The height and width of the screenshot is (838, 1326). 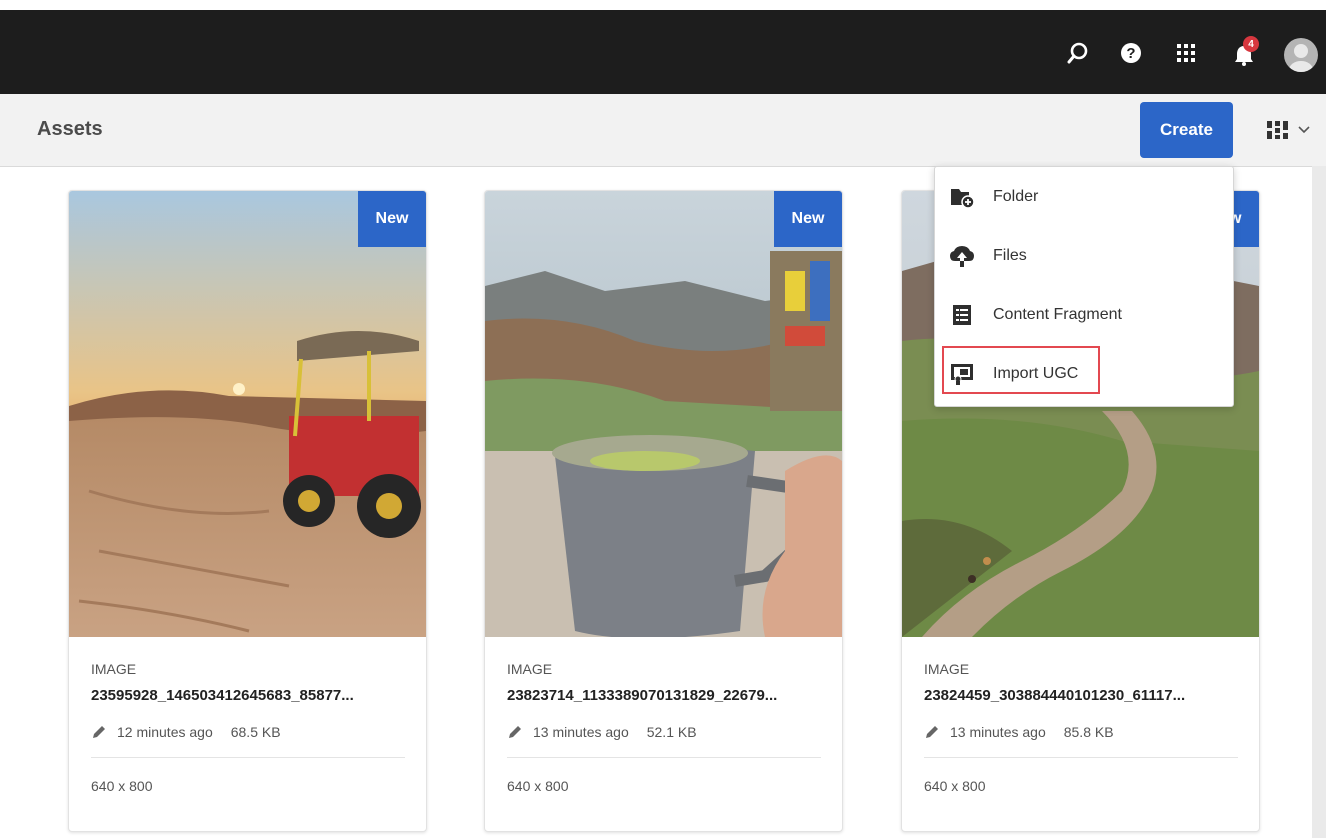 I want to click on scrollbar-track, so click(x=1319, y=502).